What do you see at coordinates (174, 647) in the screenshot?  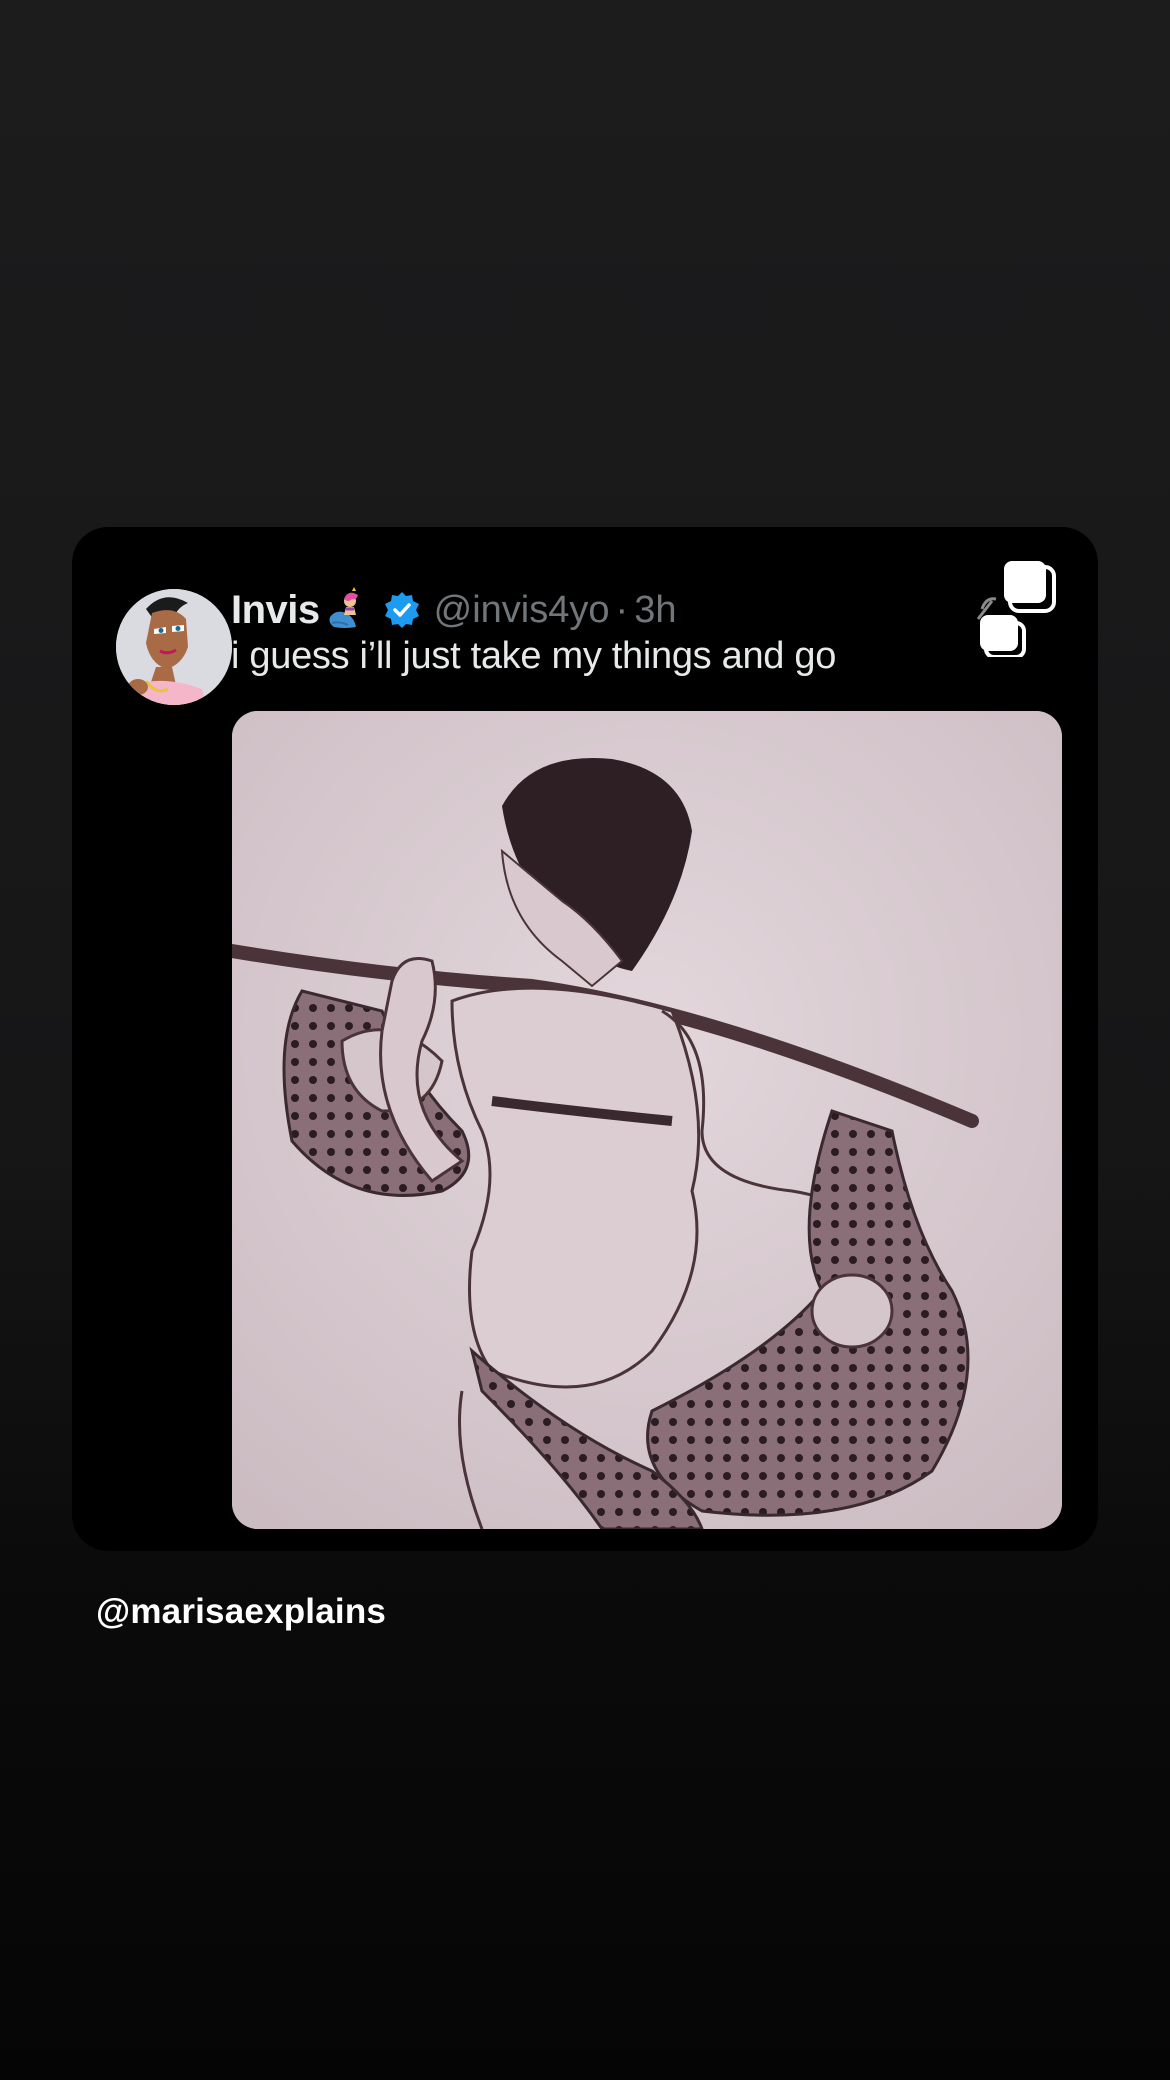 I see `avatar` at bounding box center [174, 647].